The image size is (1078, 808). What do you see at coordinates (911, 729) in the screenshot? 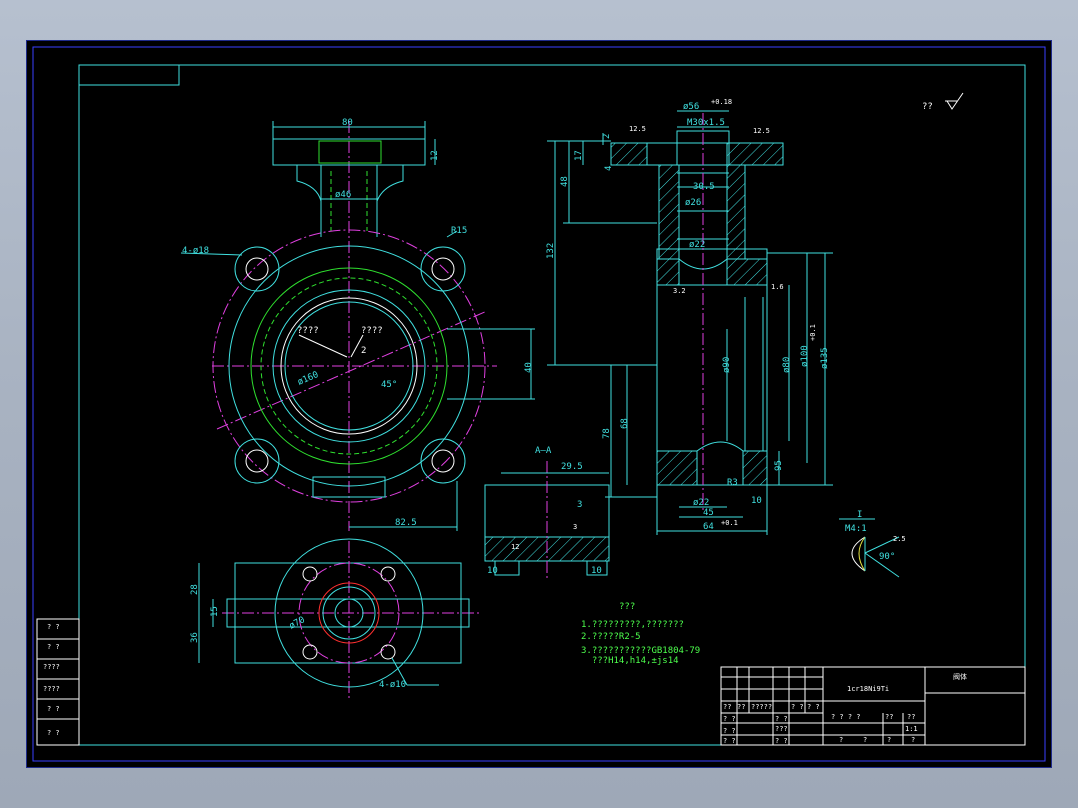
I see `title-scale: 1:1` at bounding box center [911, 729].